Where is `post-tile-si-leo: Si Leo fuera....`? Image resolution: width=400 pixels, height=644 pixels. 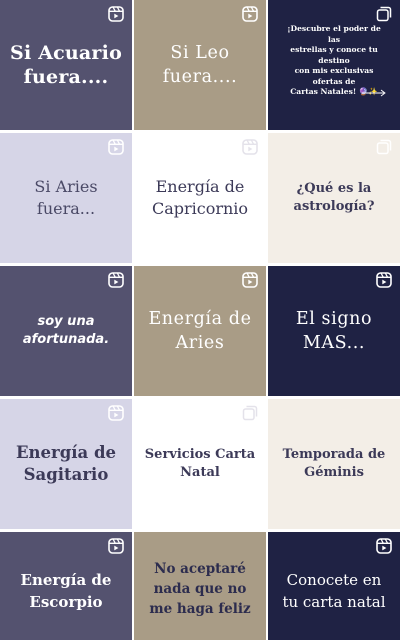 post-tile-si-leo: Si Leo fuera.... is located at coordinates (200, 65).